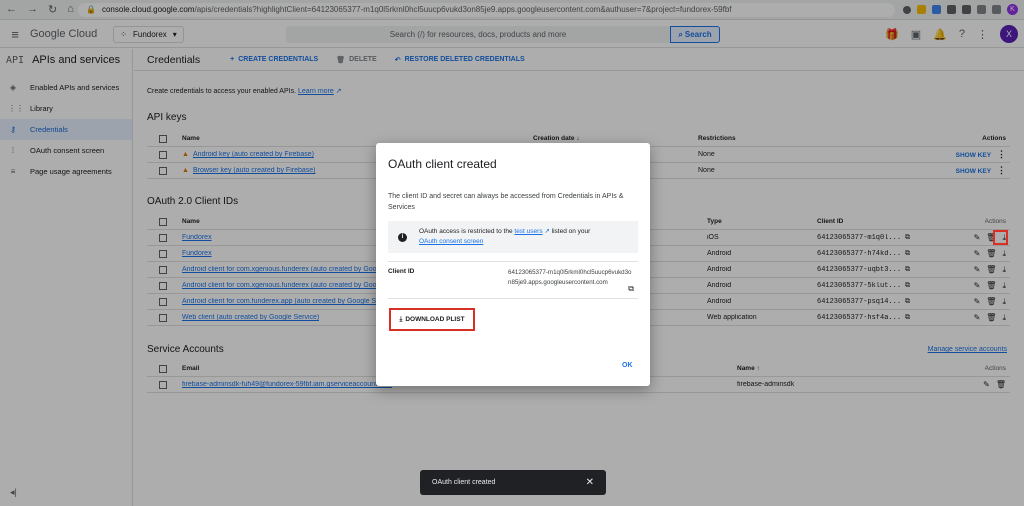 The width and height of the screenshot is (1024, 506). What do you see at coordinates (402, 237) in the screenshot?
I see `info-icon: i` at bounding box center [402, 237].